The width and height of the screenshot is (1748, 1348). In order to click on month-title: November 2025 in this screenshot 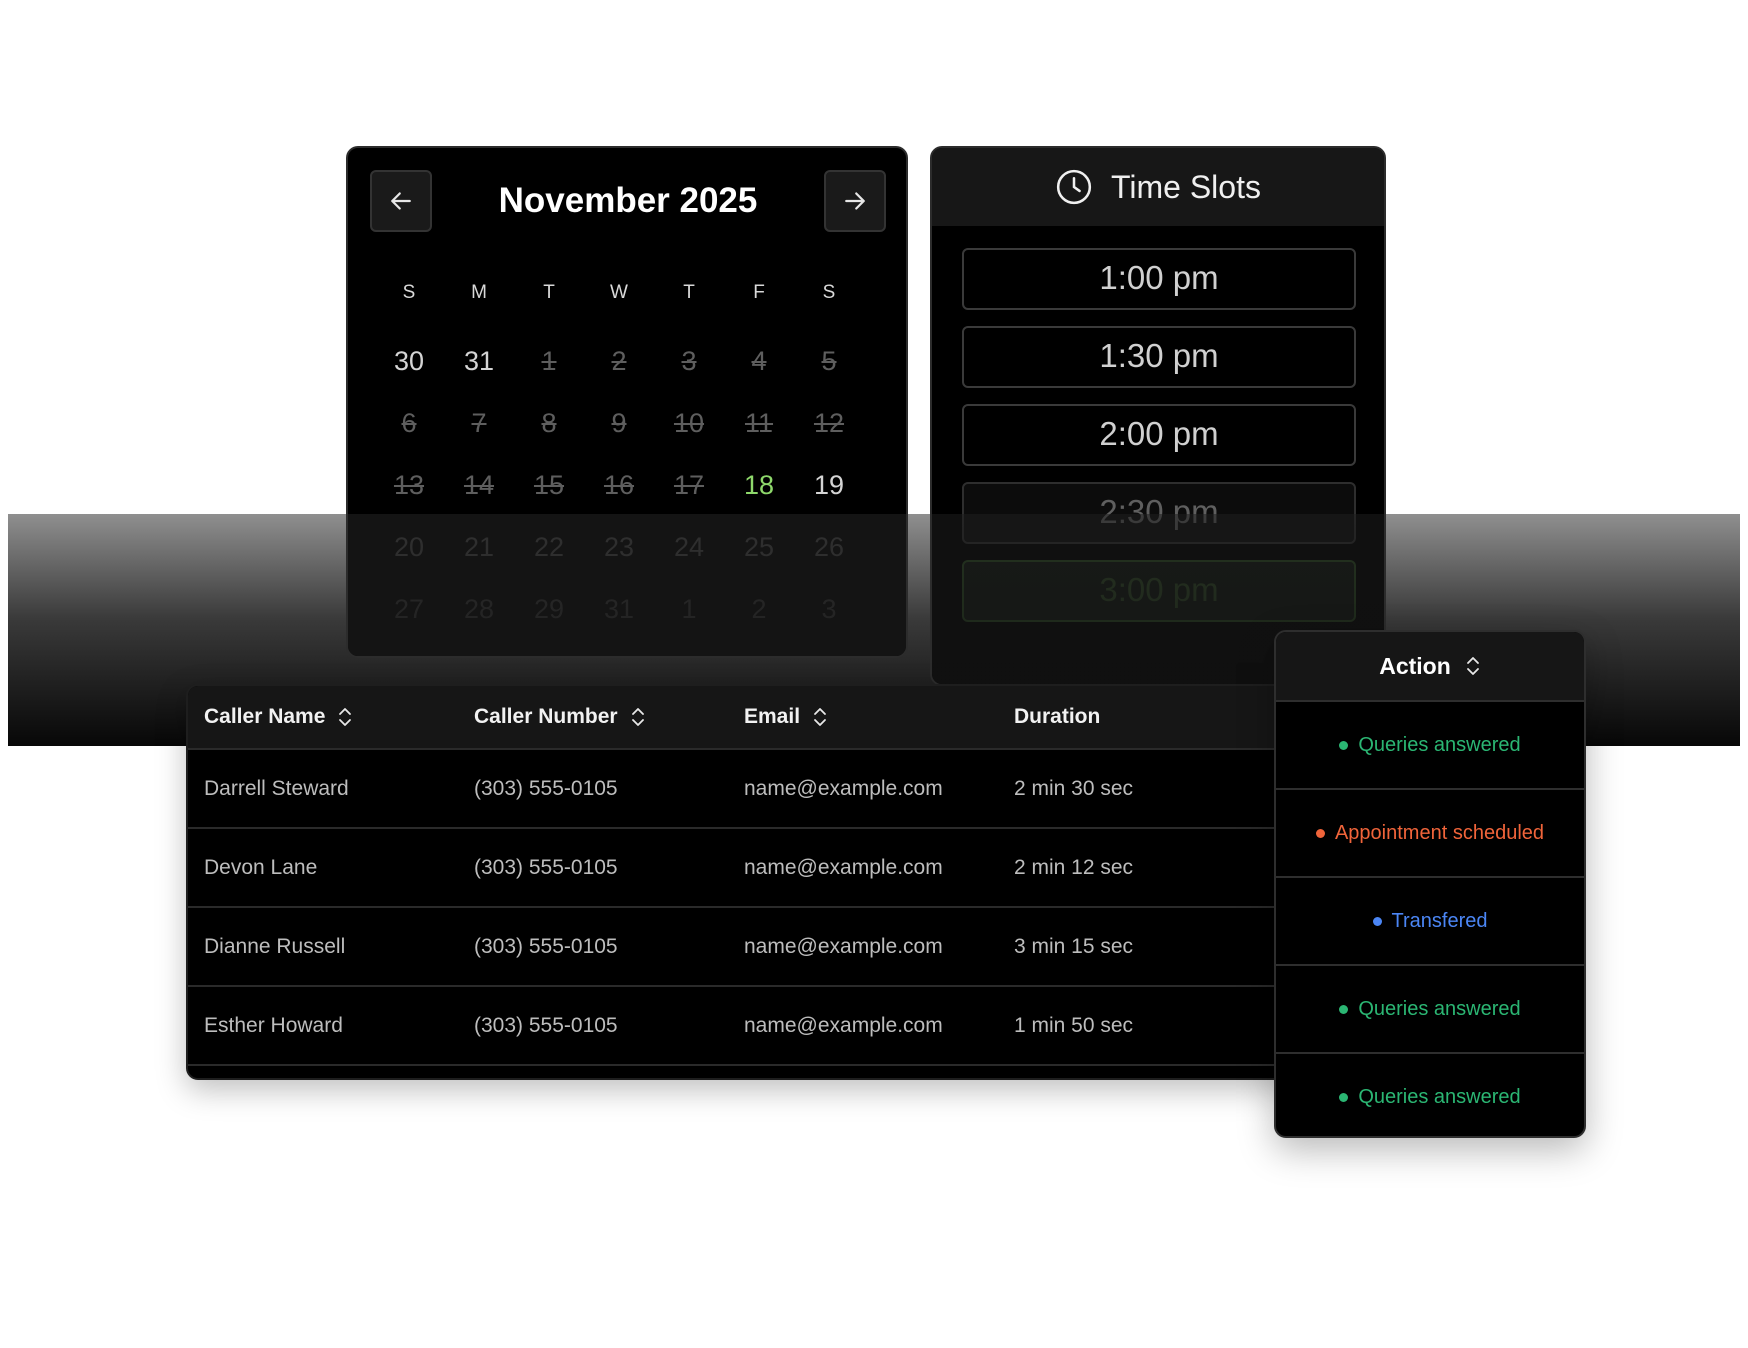, I will do `click(628, 200)`.